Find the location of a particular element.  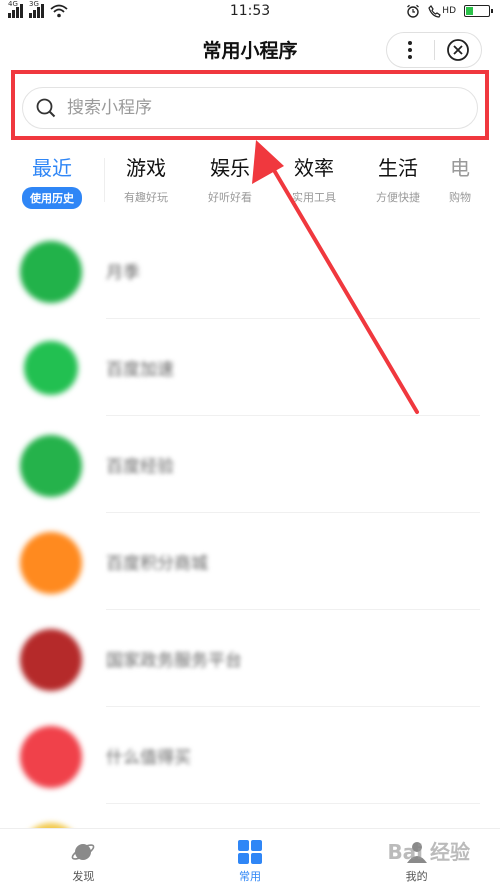

app-name: 百度经验 is located at coordinates (140, 467).